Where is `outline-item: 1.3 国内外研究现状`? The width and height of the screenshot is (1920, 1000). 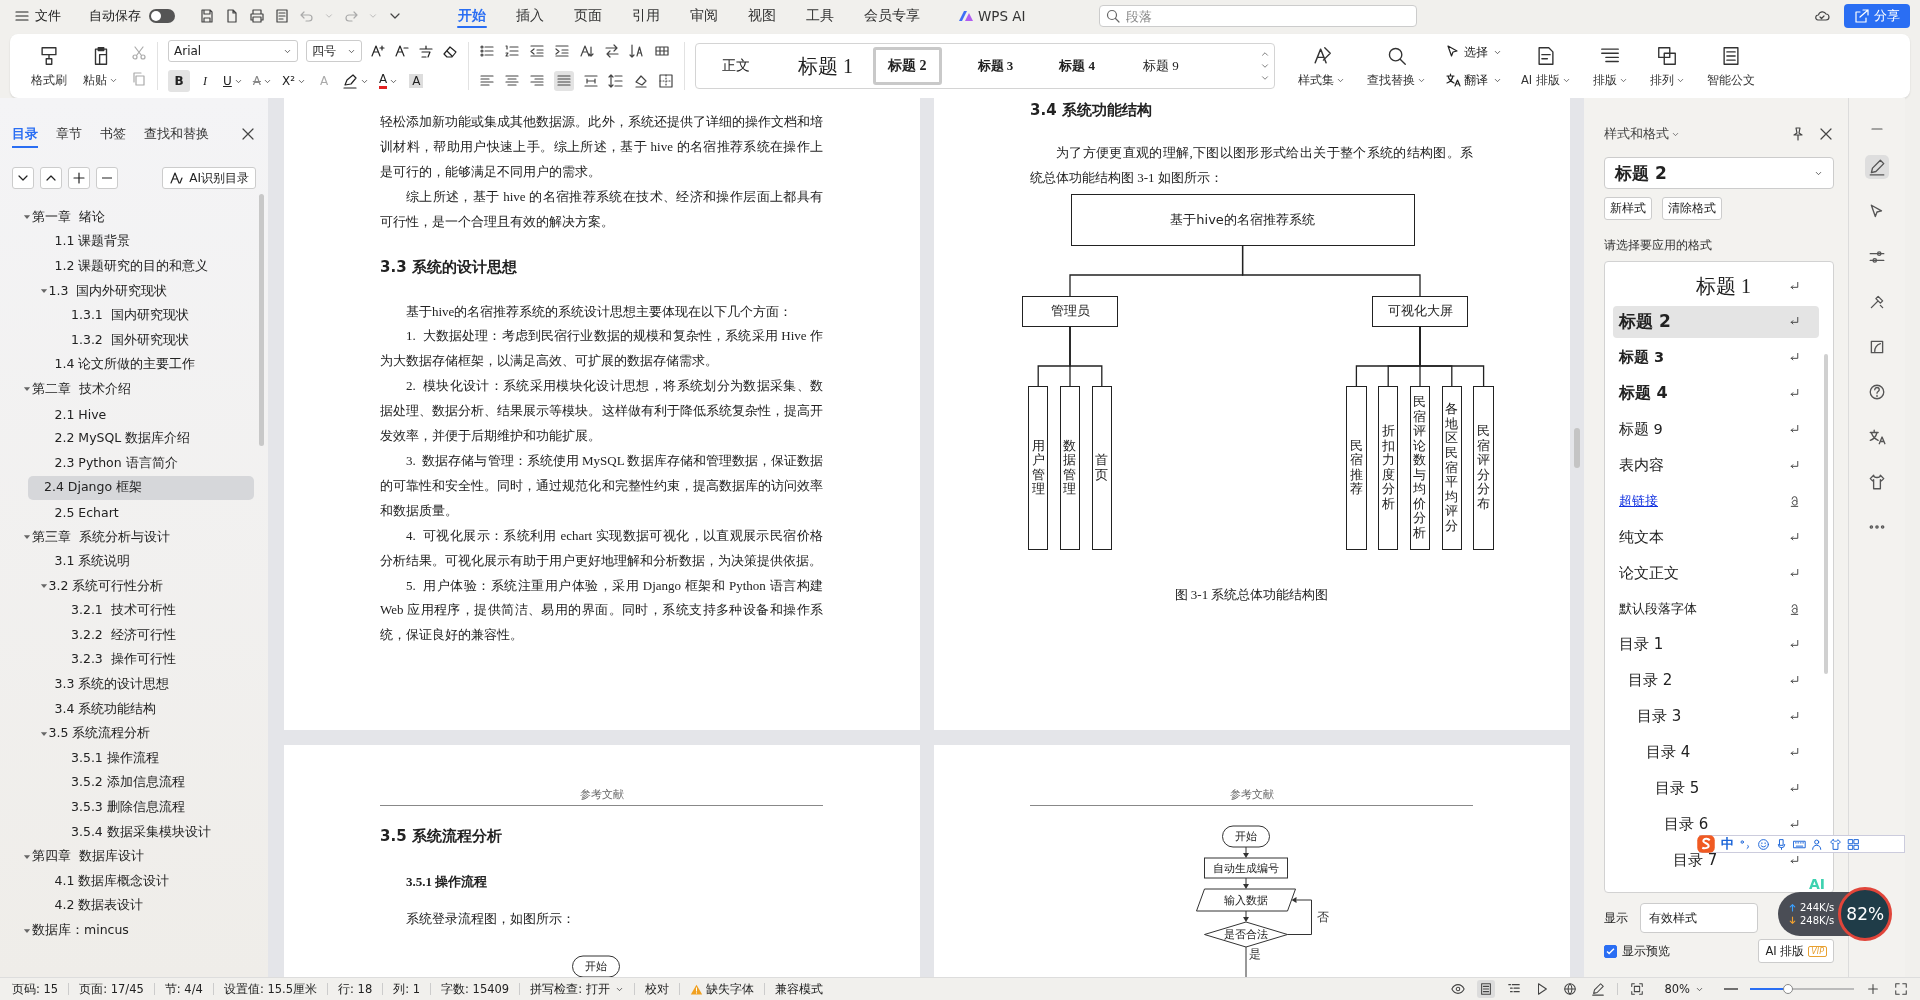
outline-item: 1.3 国内外研究现状 is located at coordinates (127, 291).